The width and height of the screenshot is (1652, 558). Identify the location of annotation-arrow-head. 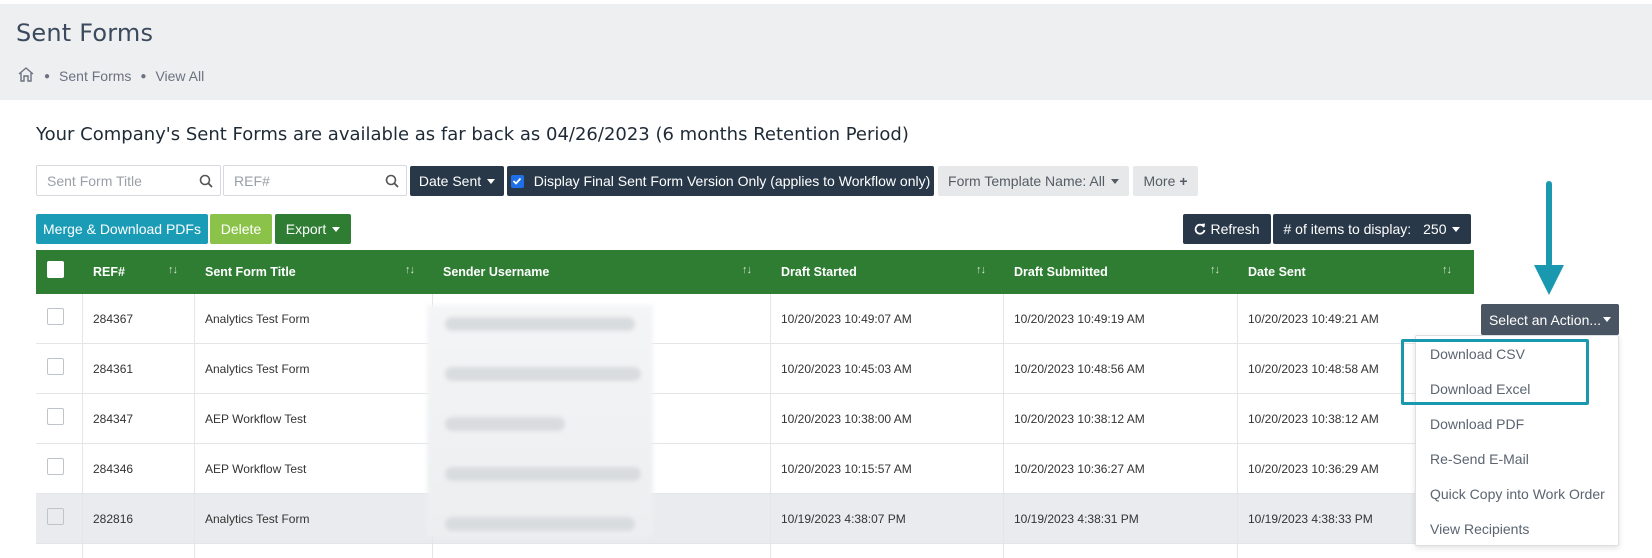
(1549, 280).